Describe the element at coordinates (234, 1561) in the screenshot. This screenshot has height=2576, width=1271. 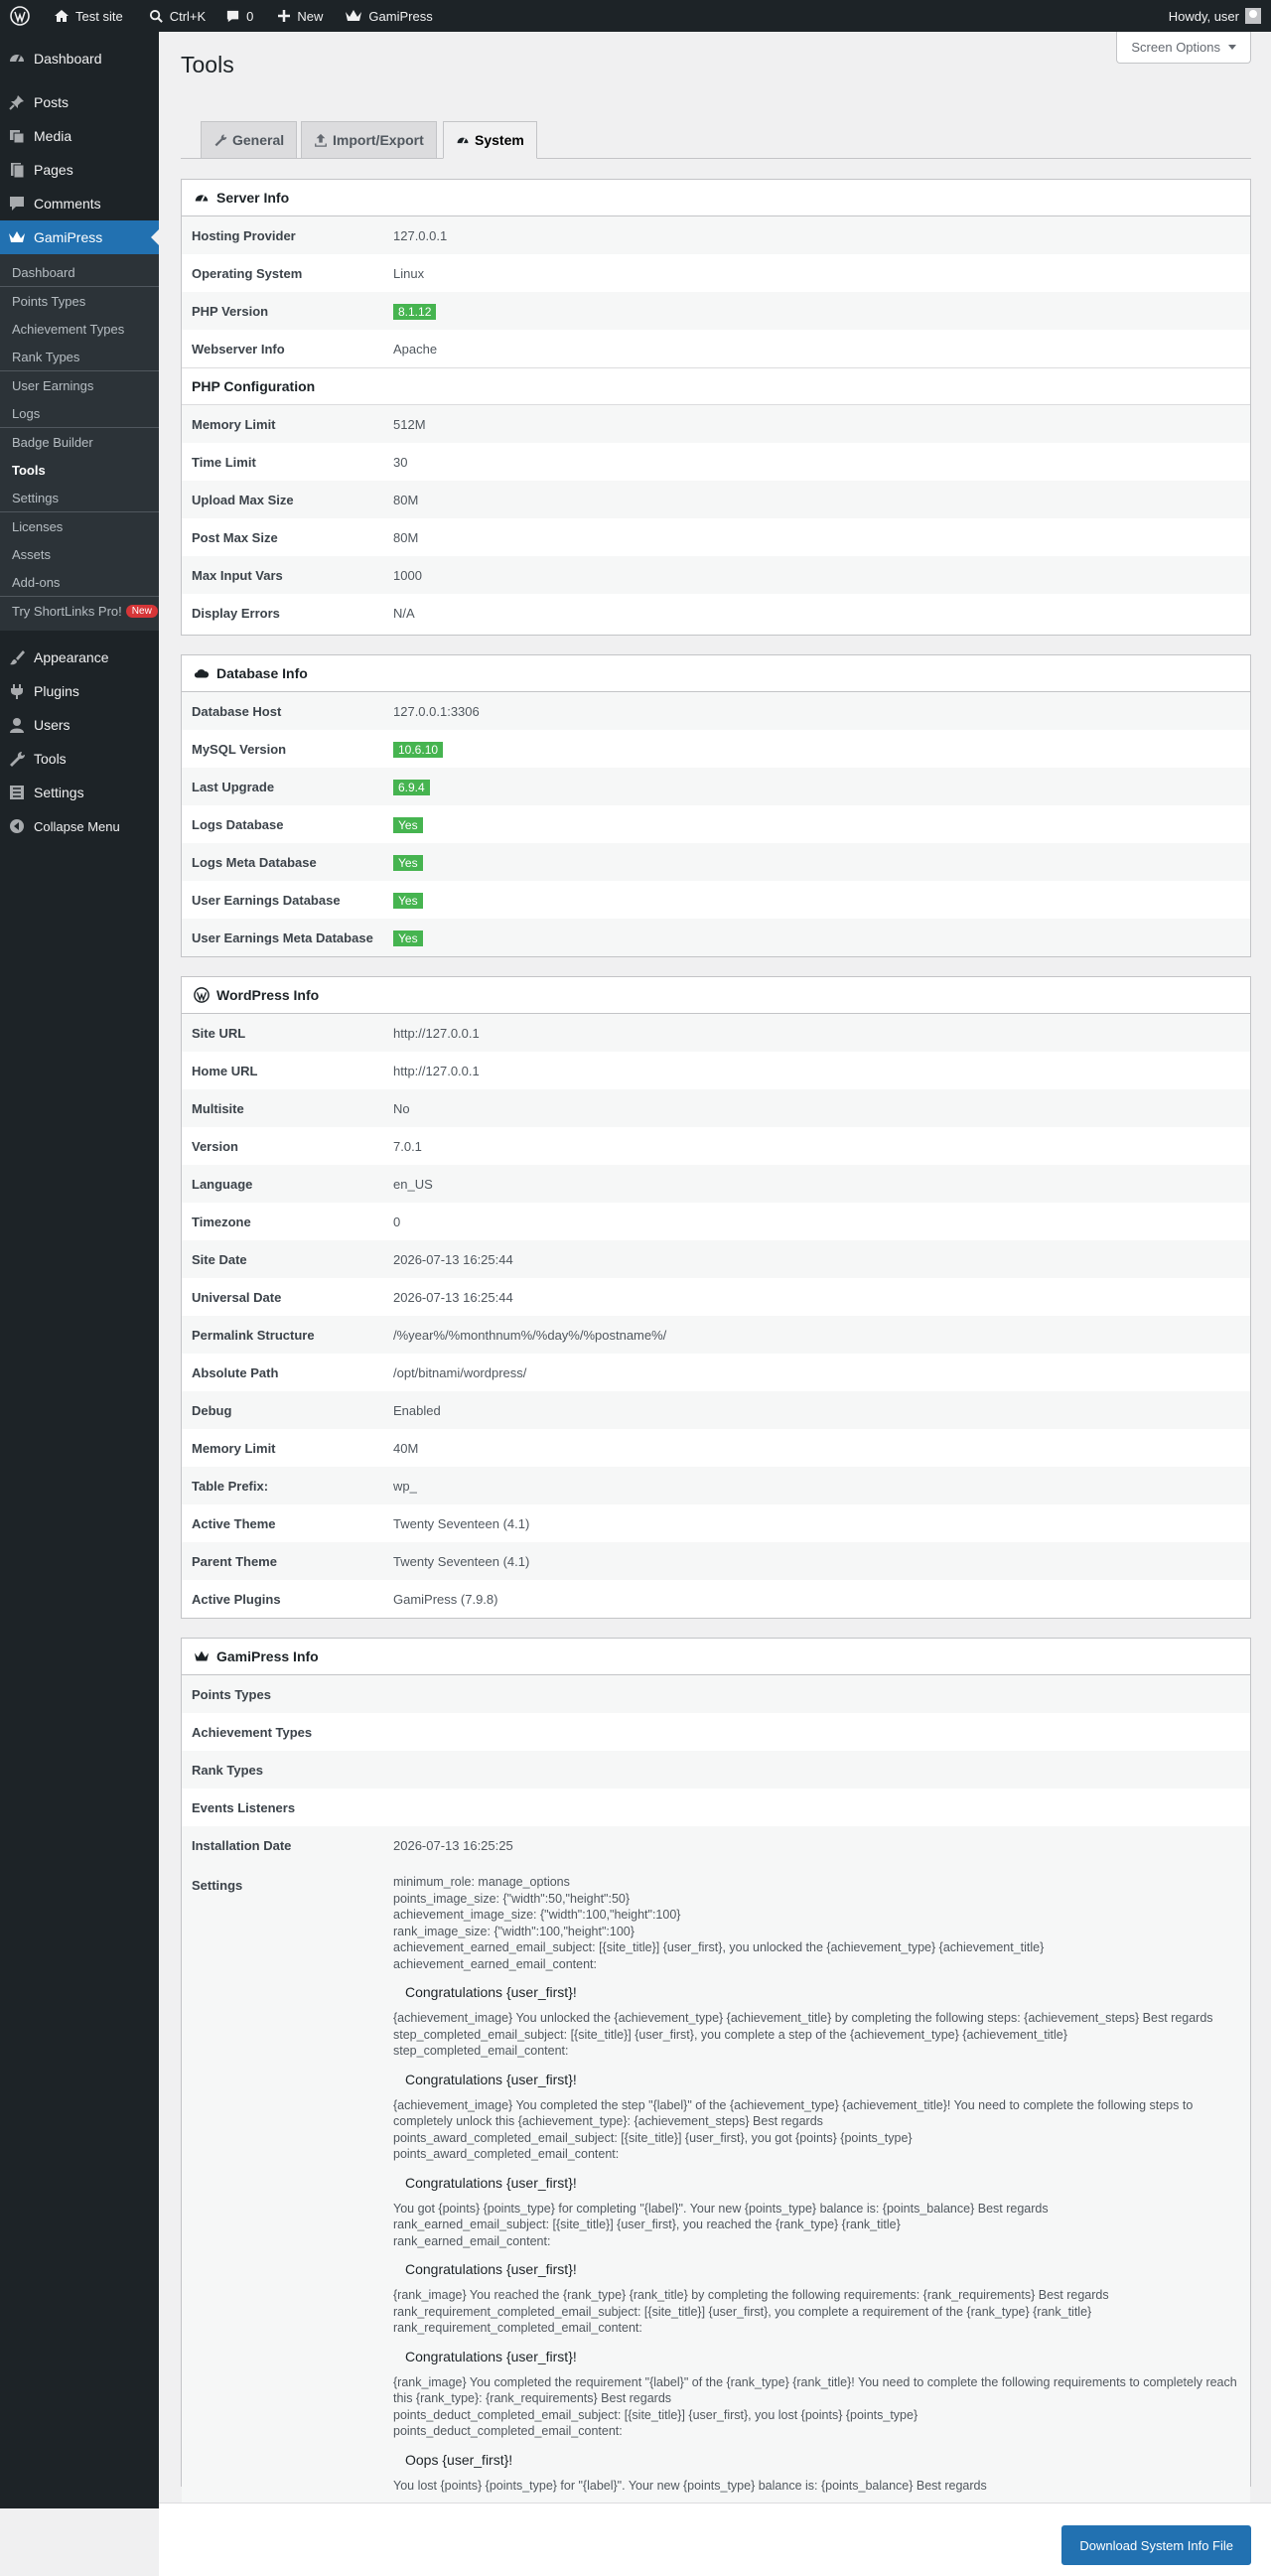
I see `row-key: Parent Theme` at that location.